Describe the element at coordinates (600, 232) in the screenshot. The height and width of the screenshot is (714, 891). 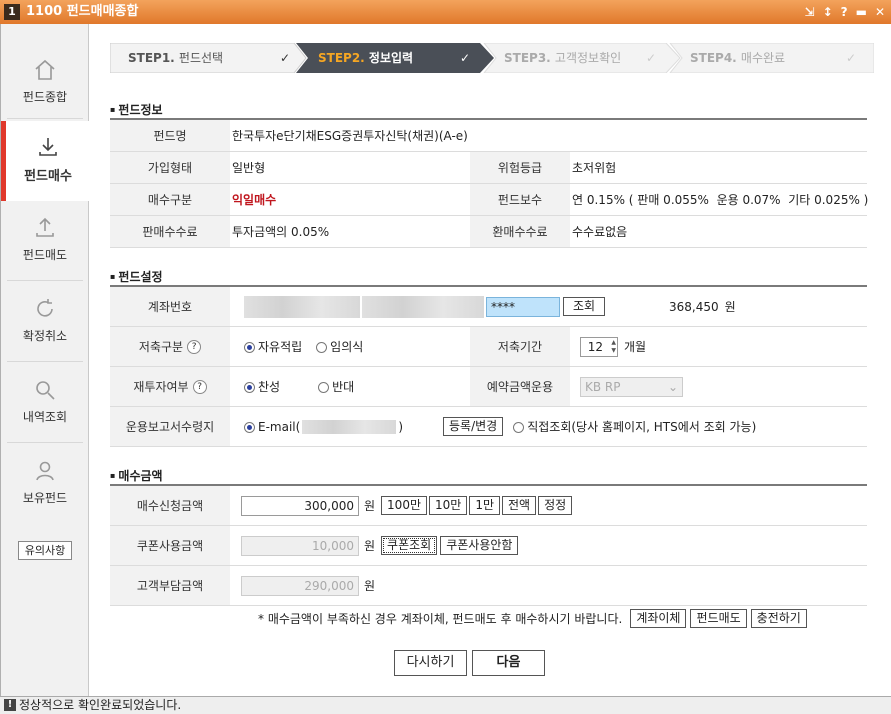
I see `redeem-fee-value: 수수료없음` at that location.